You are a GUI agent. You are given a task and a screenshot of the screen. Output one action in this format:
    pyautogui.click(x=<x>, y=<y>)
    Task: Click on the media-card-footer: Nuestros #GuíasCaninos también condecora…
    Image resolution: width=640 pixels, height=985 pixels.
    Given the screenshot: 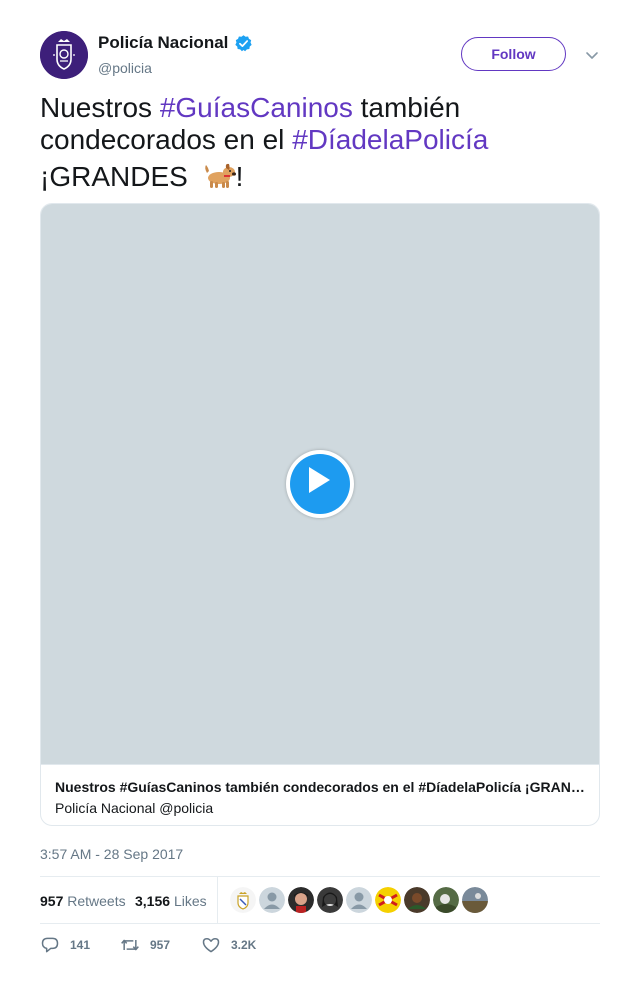 What is the action you would take?
    pyautogui.click(x=320, y=794)
    